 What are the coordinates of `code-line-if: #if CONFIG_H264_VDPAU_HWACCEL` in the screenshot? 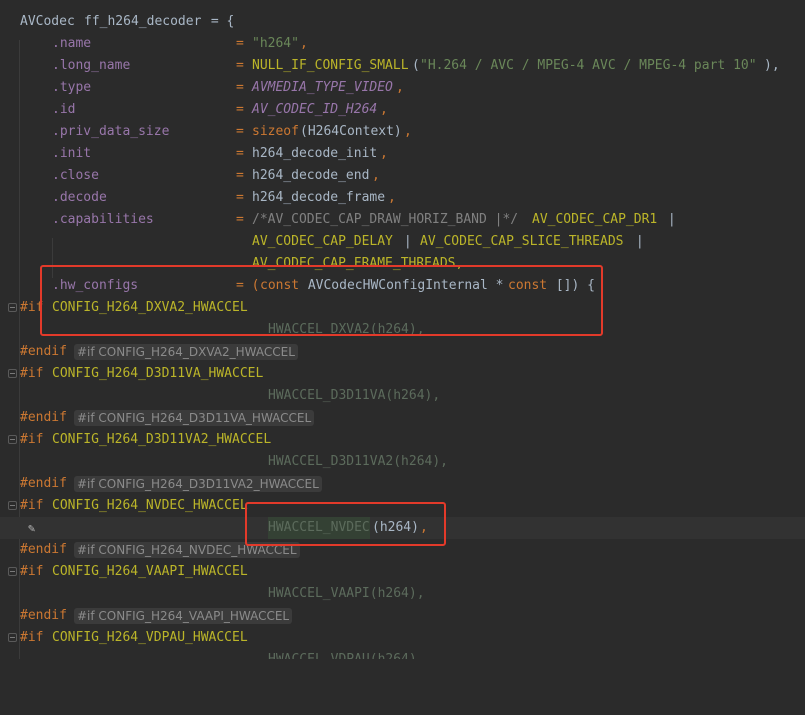 It's located at (402, 638).